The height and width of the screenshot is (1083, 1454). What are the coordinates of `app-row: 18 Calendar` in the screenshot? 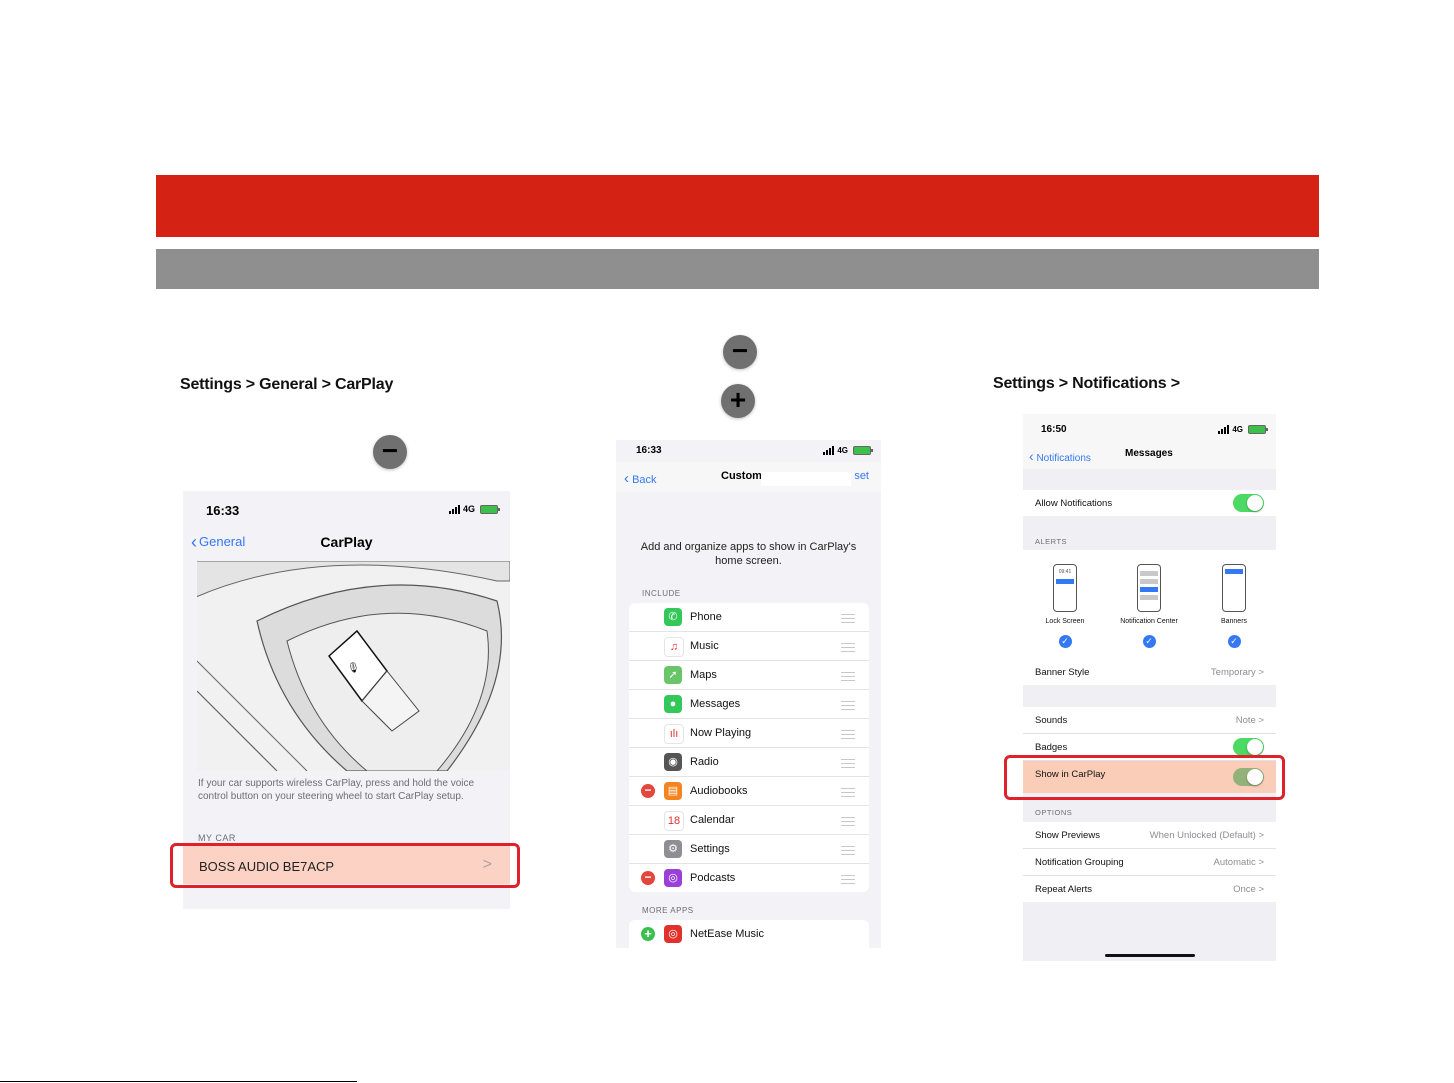 It's located at (749, 820).